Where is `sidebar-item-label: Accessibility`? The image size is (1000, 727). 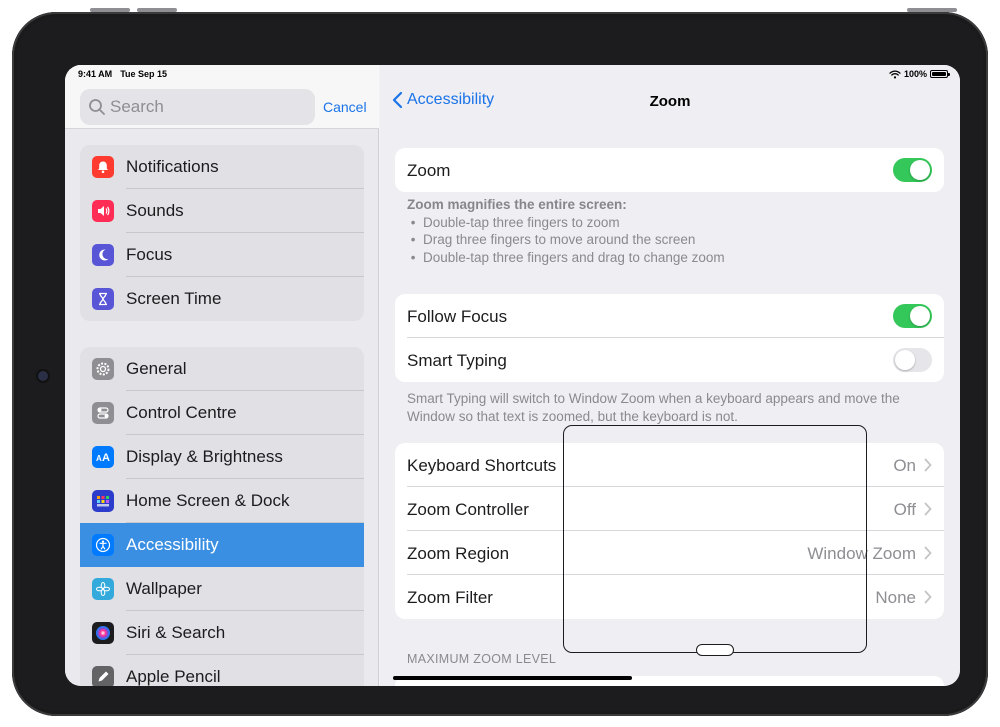 sidebar-item-label: Accessibility is located at coordinates (172, 544).